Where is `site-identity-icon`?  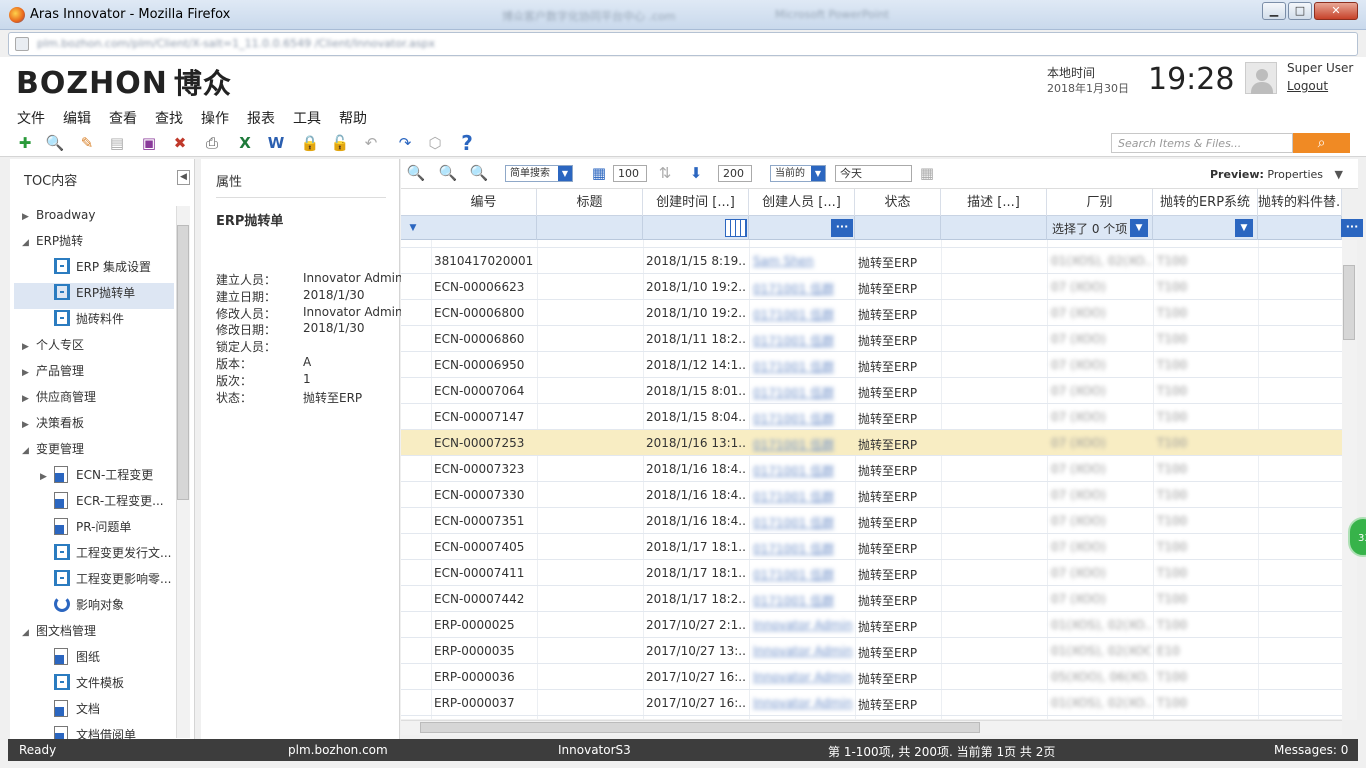 site-identity-icon is located at coordinates (22, 44).